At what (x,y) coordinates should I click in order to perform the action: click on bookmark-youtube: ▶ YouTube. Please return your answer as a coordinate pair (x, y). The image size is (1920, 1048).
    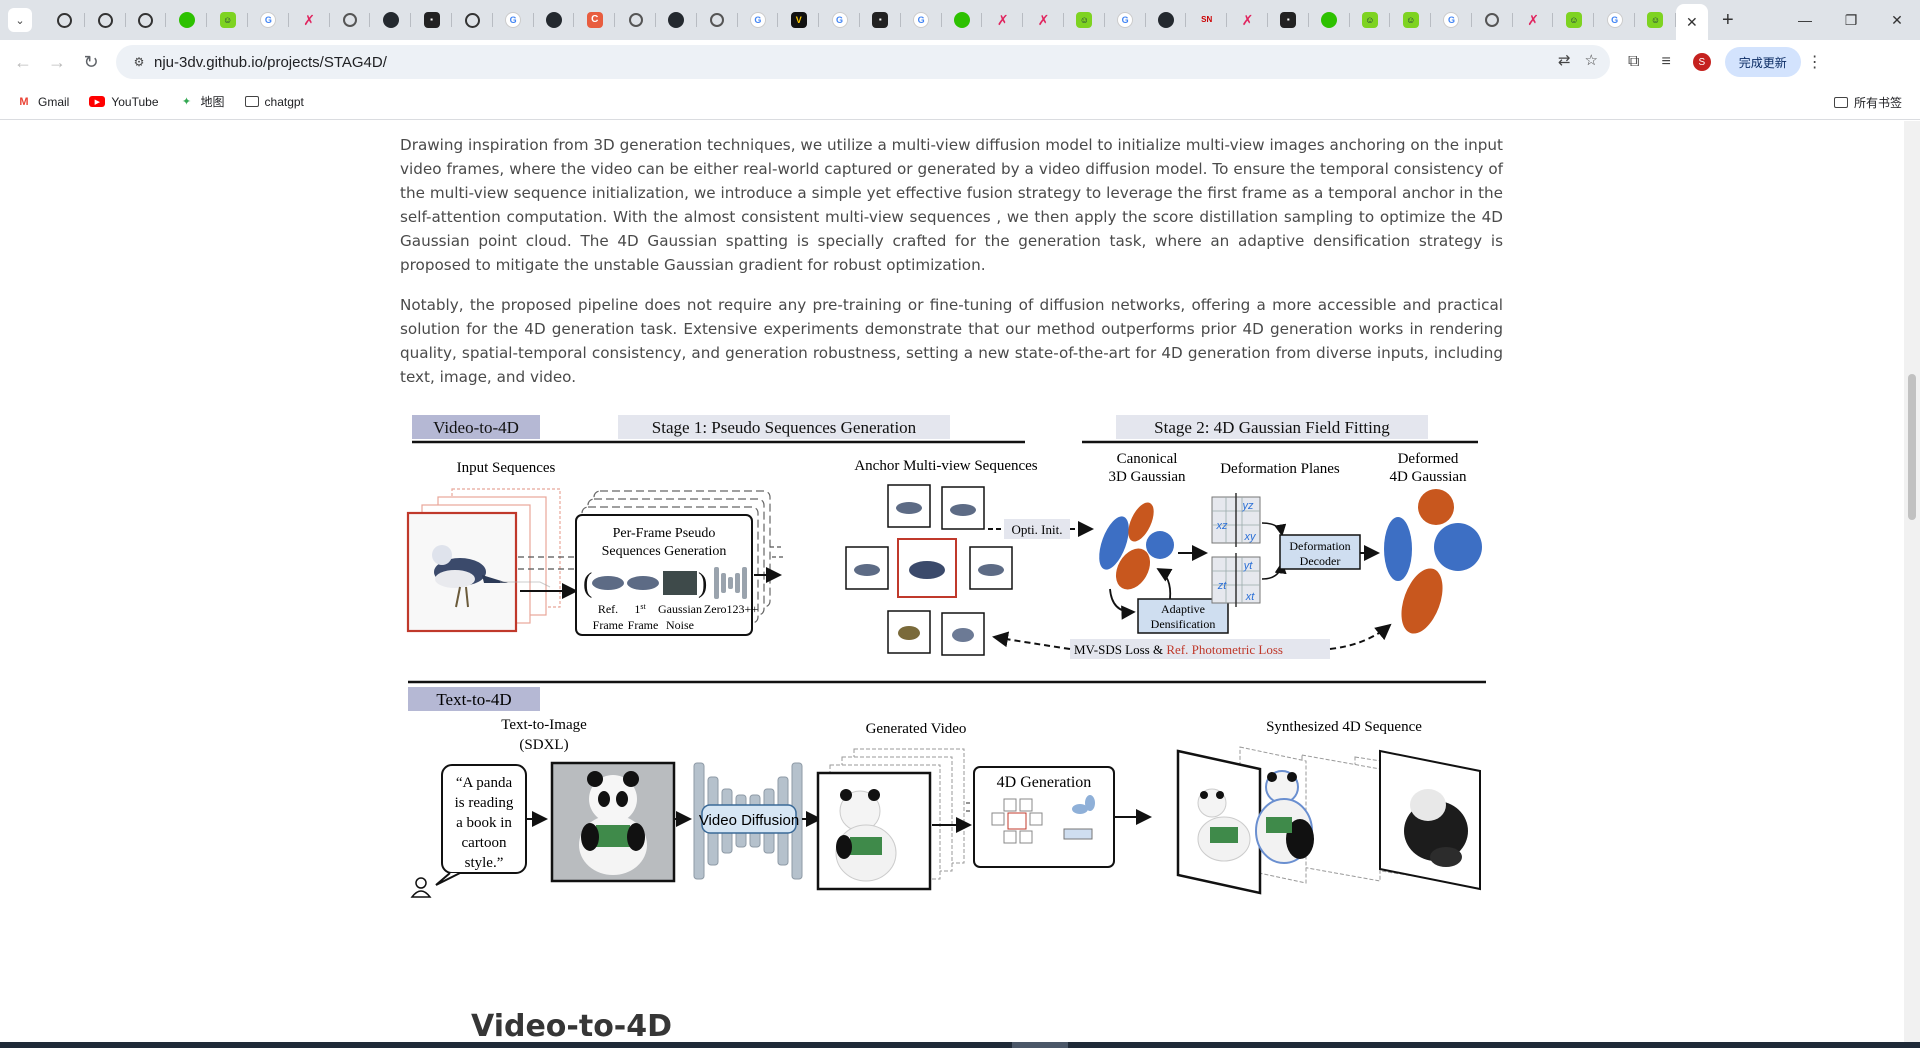
    Looking at the image, I should click on (123, 102).